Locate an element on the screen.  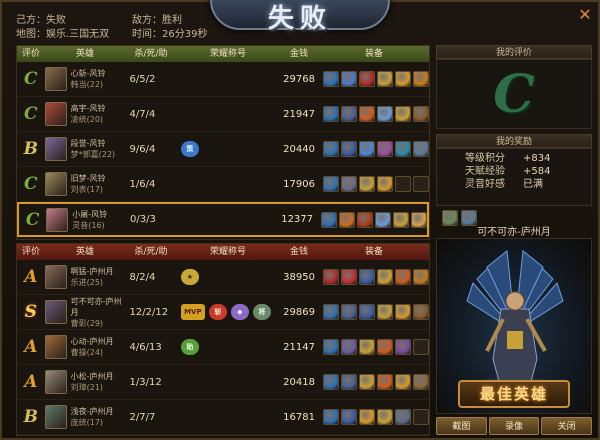
result-title-banner: 失败 is located at coordinates (300, 17).